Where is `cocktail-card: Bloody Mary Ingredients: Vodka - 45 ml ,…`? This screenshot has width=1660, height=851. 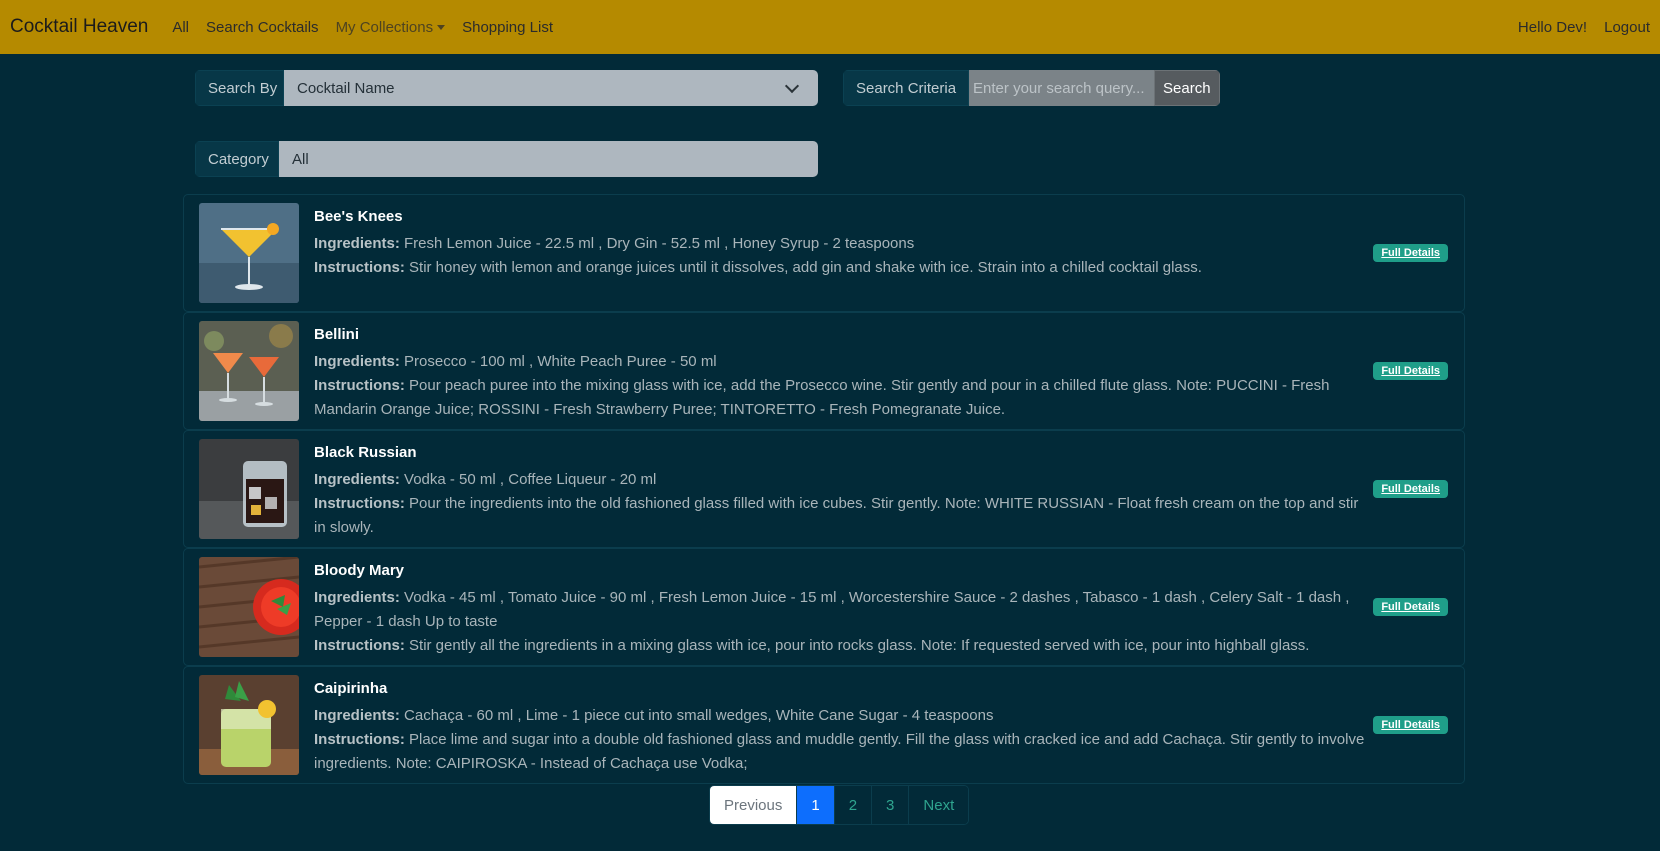 cocktail-card: Bloody Mary Ingredients: Vodka - 45 ml ,… is located at coordinates (824, 607).